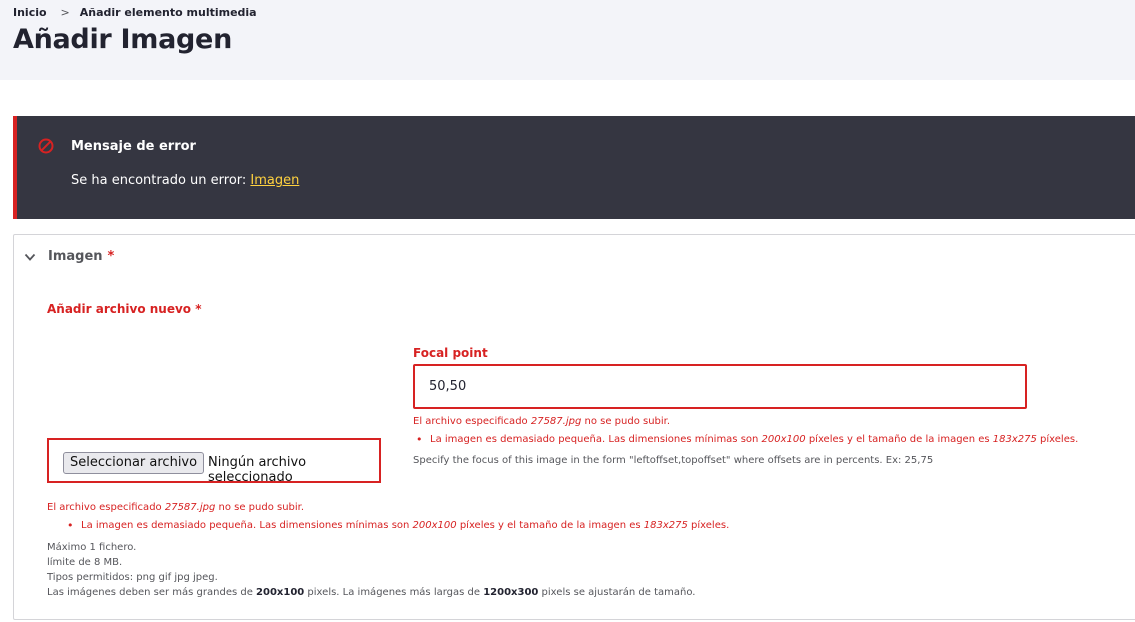 This screenshot has height=622, width=1135. I want to click on focal-point-label: Focal point, so click(450, 353).